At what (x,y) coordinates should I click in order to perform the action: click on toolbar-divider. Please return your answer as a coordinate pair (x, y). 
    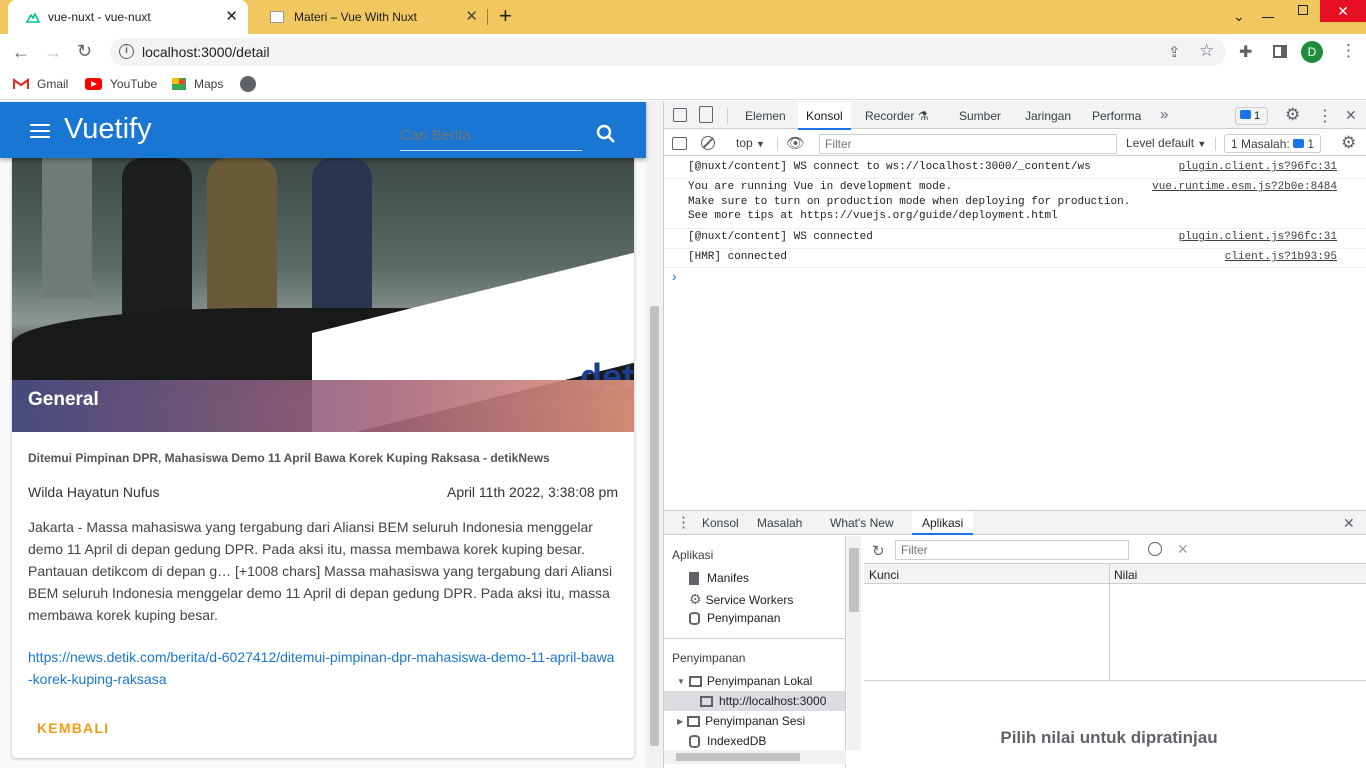
    Looking at the image, I should click on (1215, 144).